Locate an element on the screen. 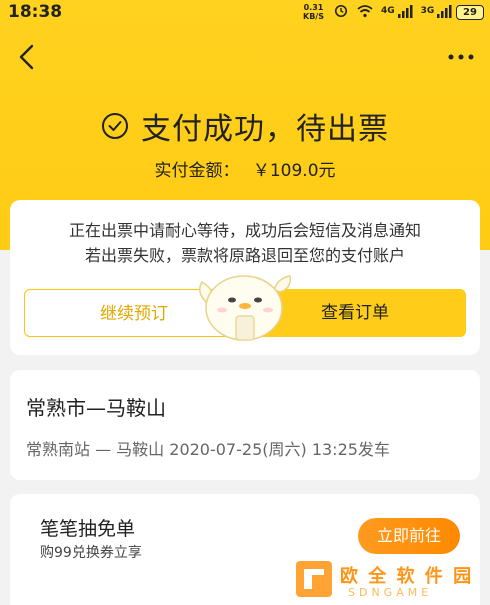  wifi-icon is located at coordinates (365, 11).